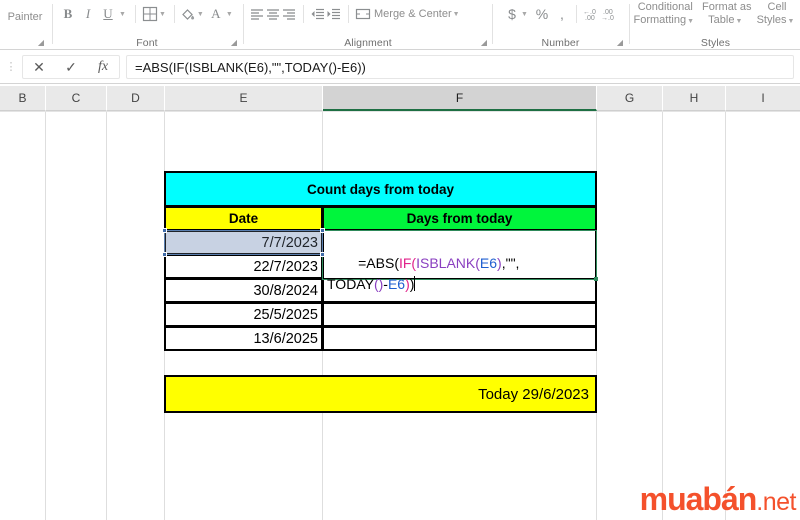  Describe the element at coordinates (25, 25) in the screenshot. I see `ribbon-group-clipboard: Painter ◢` at that location.